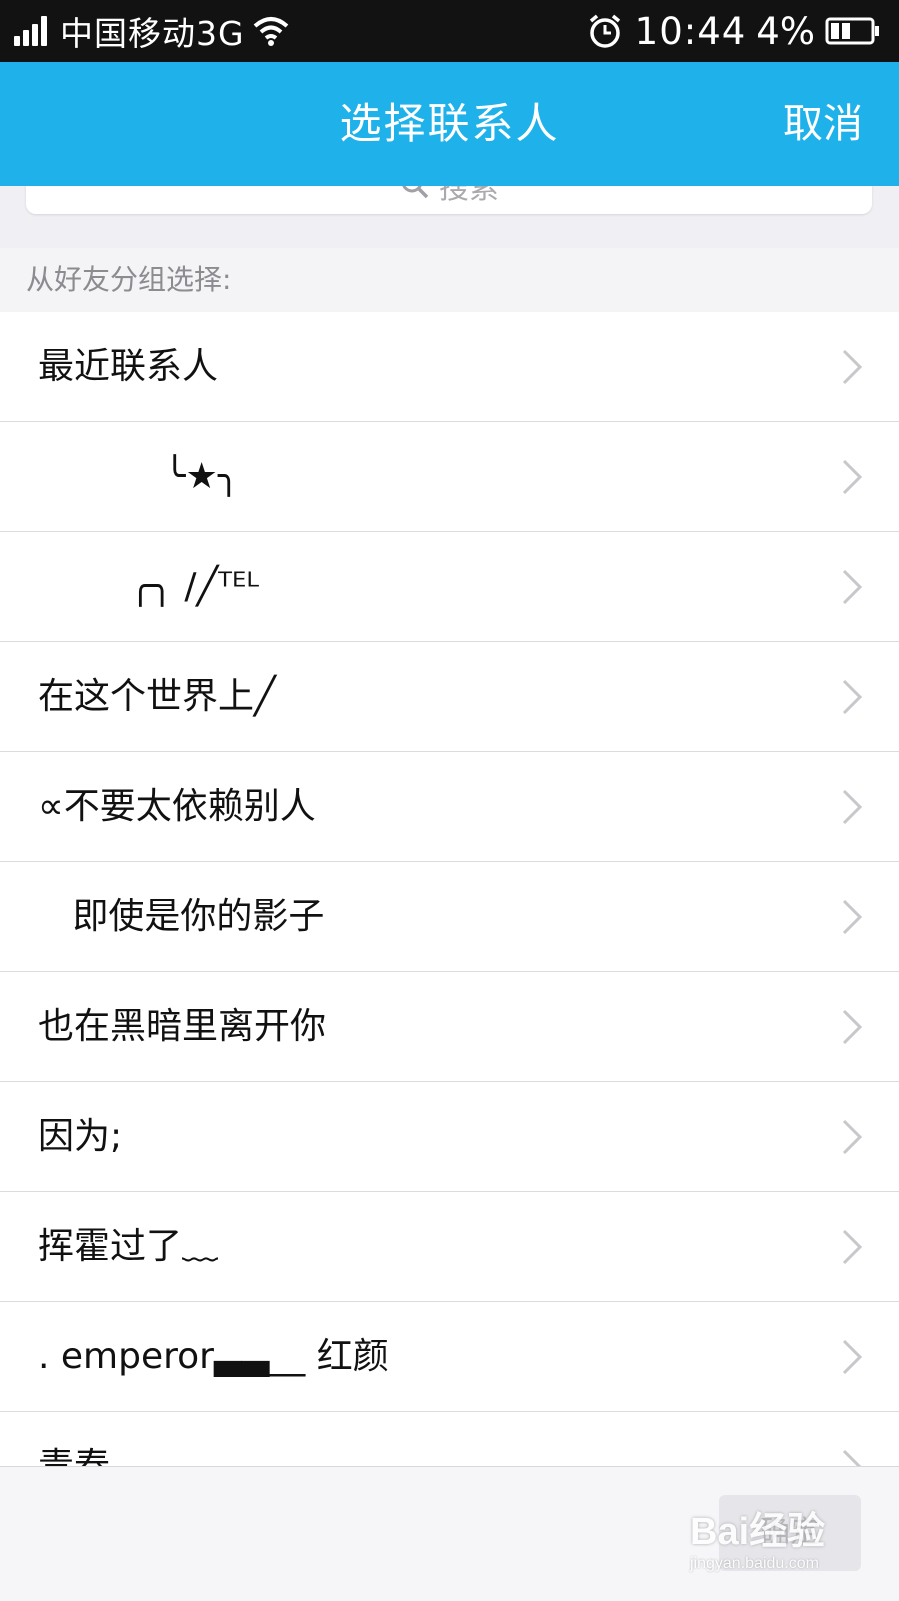  I want to click on list-item-label: ∝不要太依赖别人, so click(177, 806).